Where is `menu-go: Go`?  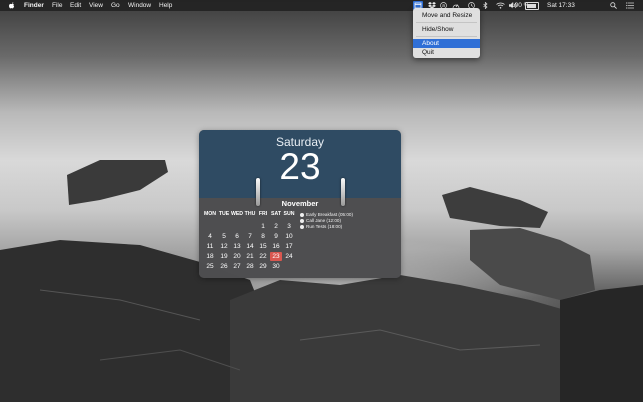
menu-go: Go is located at coordinates (115, 5).